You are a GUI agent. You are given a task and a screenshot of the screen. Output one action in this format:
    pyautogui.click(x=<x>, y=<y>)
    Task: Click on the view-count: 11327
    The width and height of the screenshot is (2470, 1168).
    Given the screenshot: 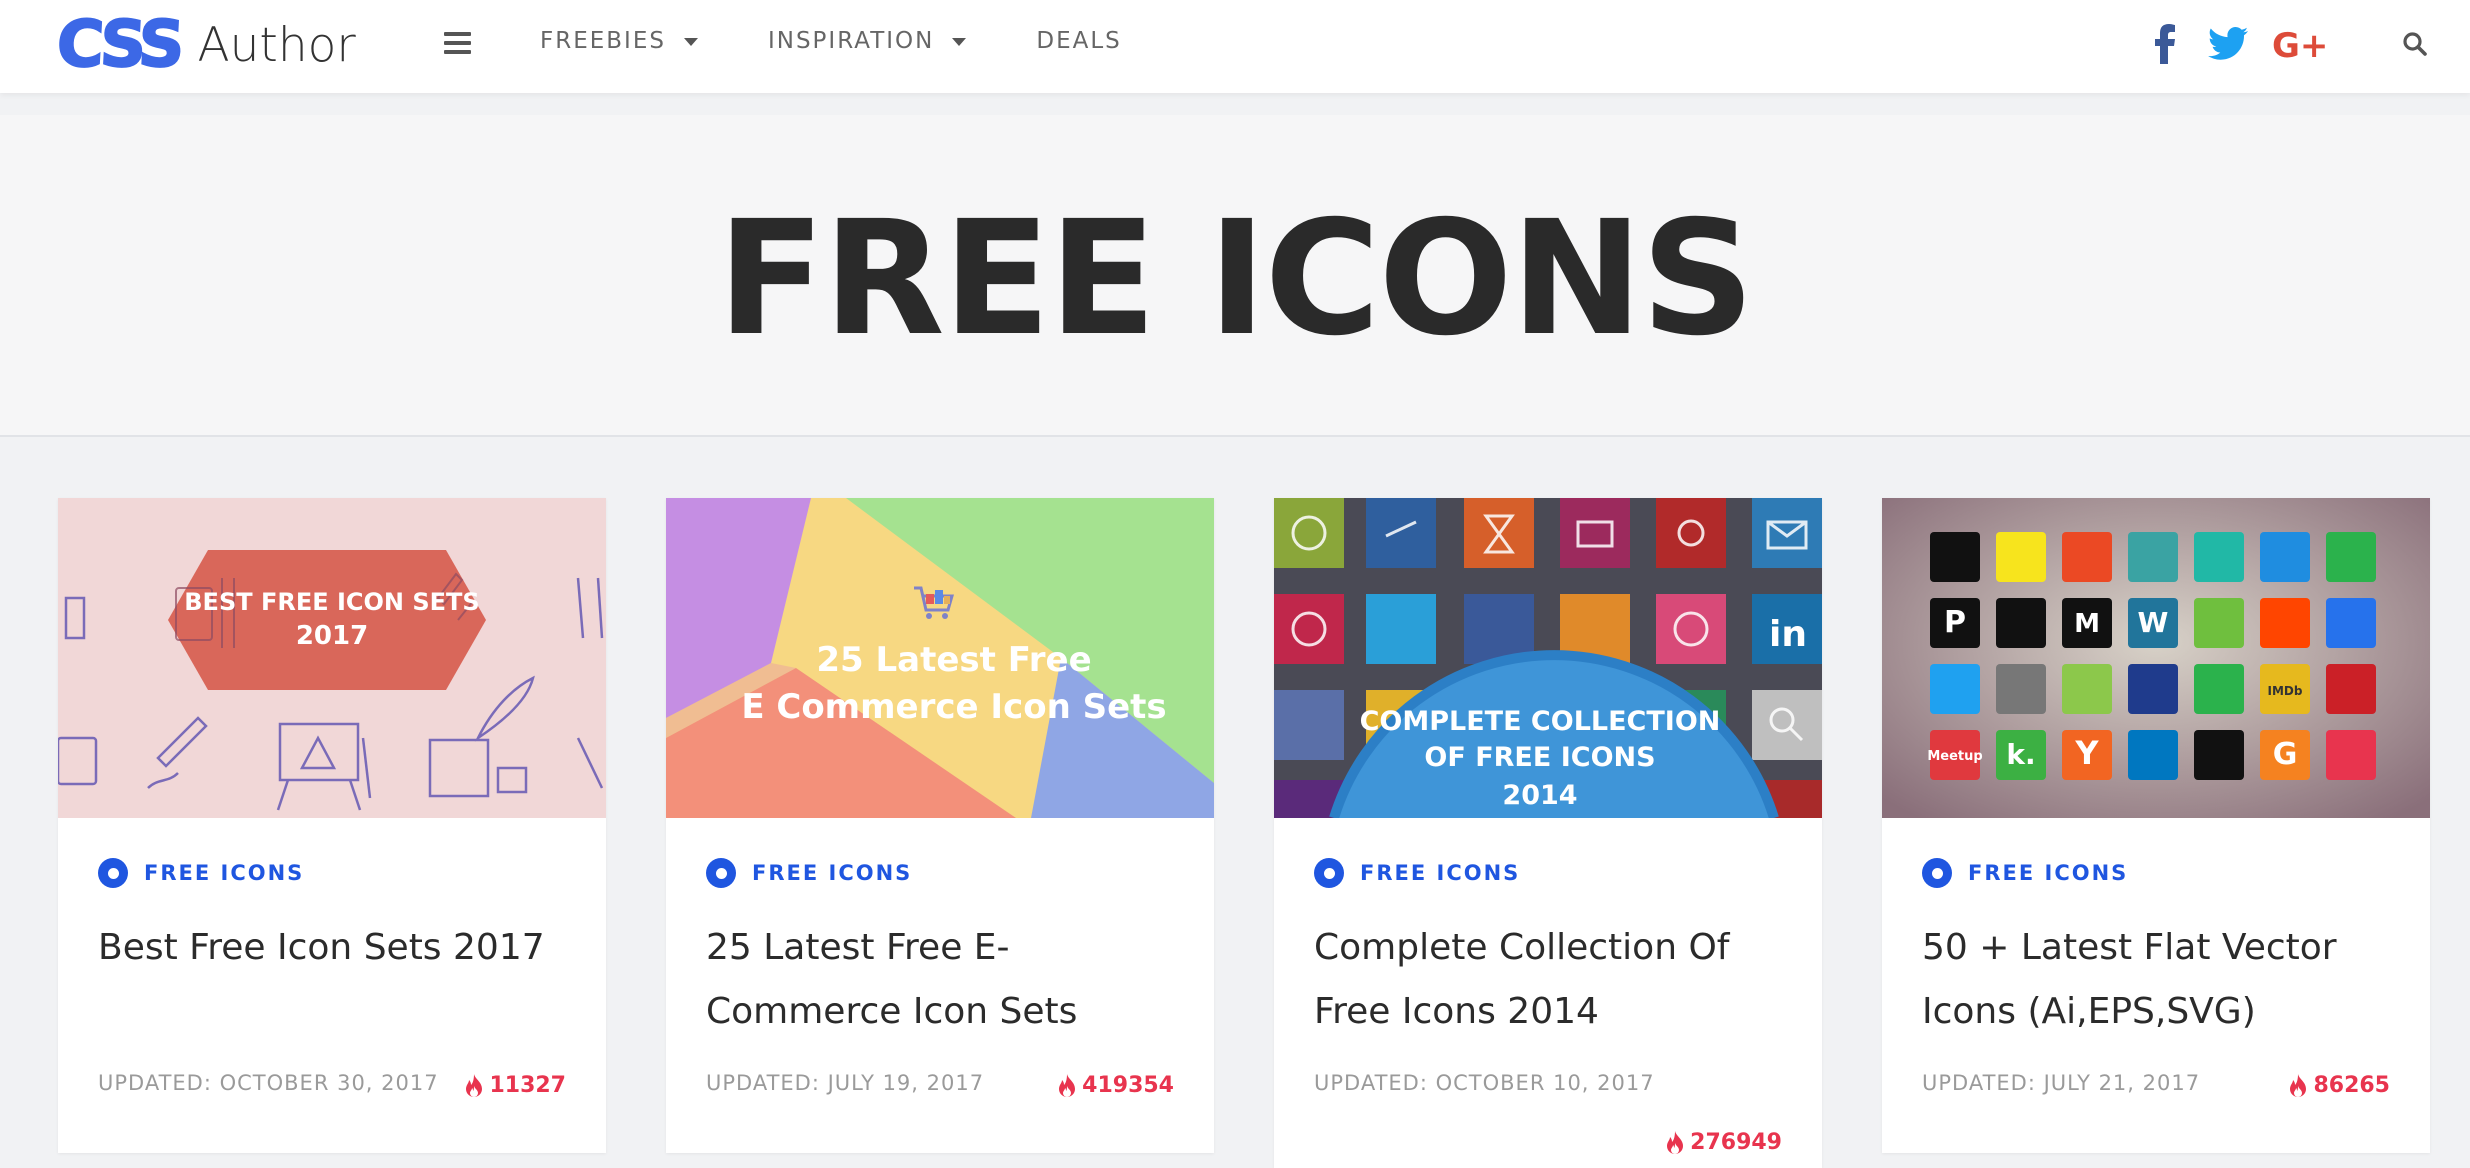 What is the action you would take?
    pyautogui.click(x=515, y=1085)
    